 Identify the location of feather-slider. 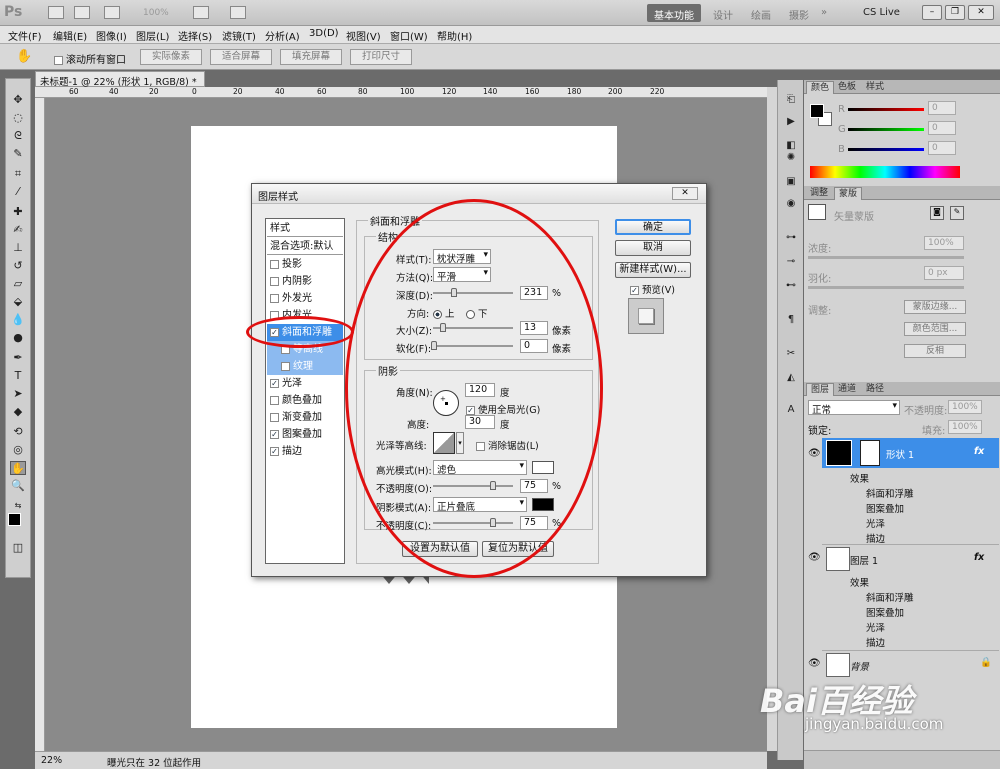
(886, 287).